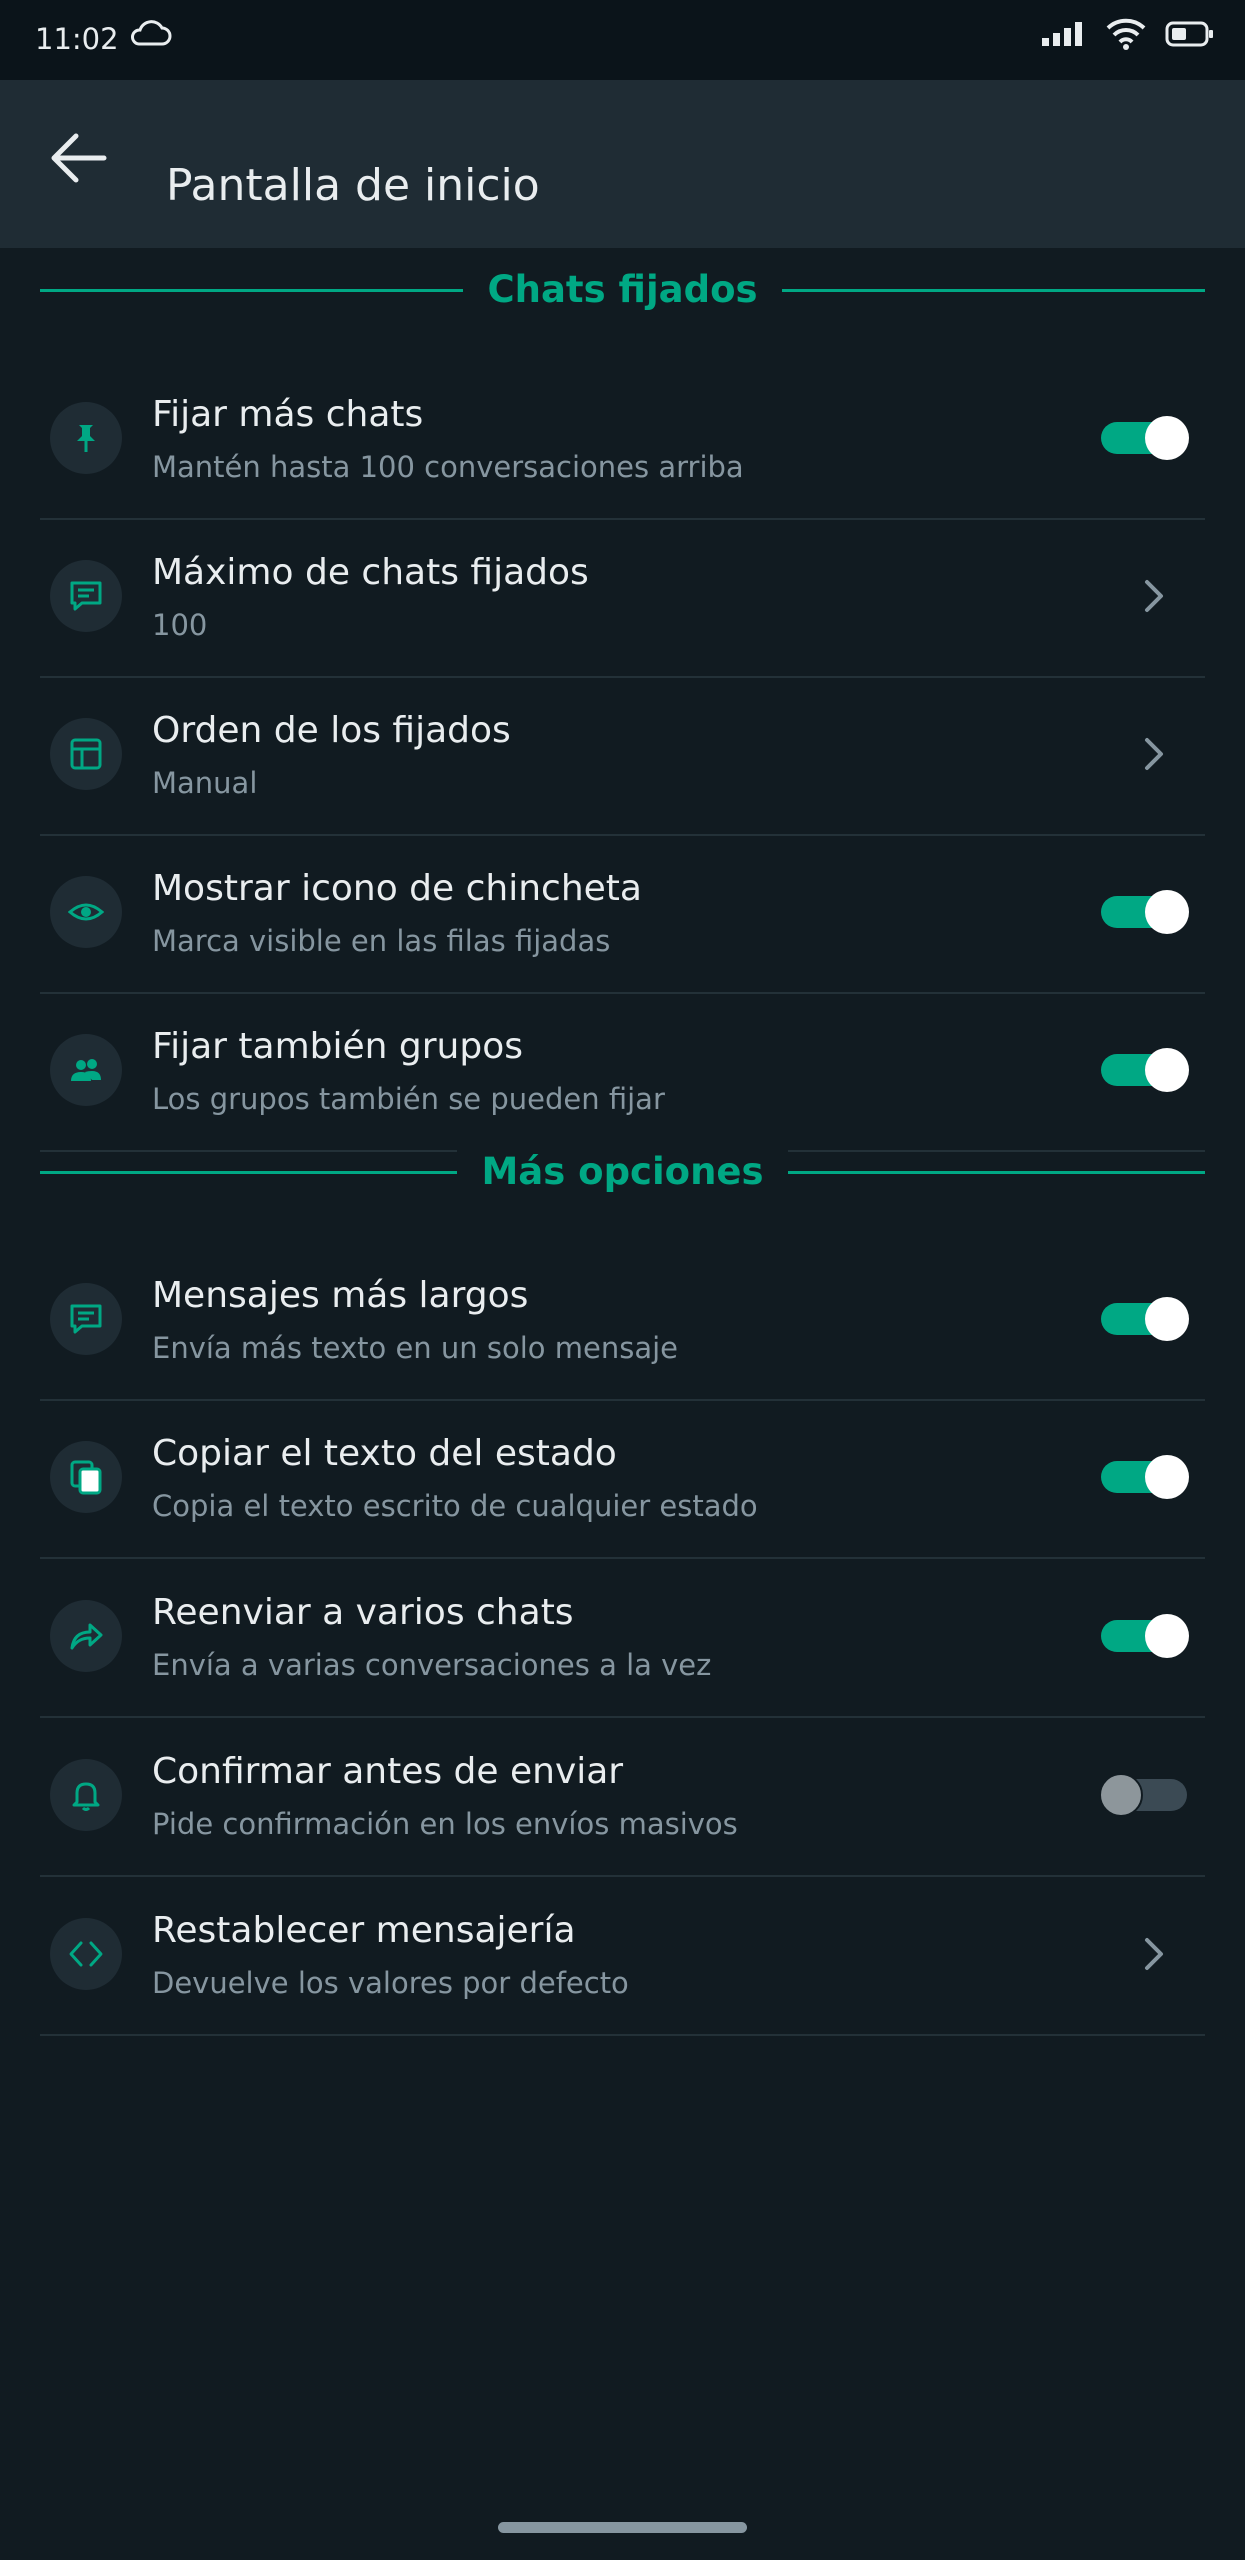 The width and height of the screenshot is (1245, 2560). What do you see at coordinates (340, 1295) in the screenshot?
I see `setting-title: Mensajes más largos` at bounding box center [340, 1295].